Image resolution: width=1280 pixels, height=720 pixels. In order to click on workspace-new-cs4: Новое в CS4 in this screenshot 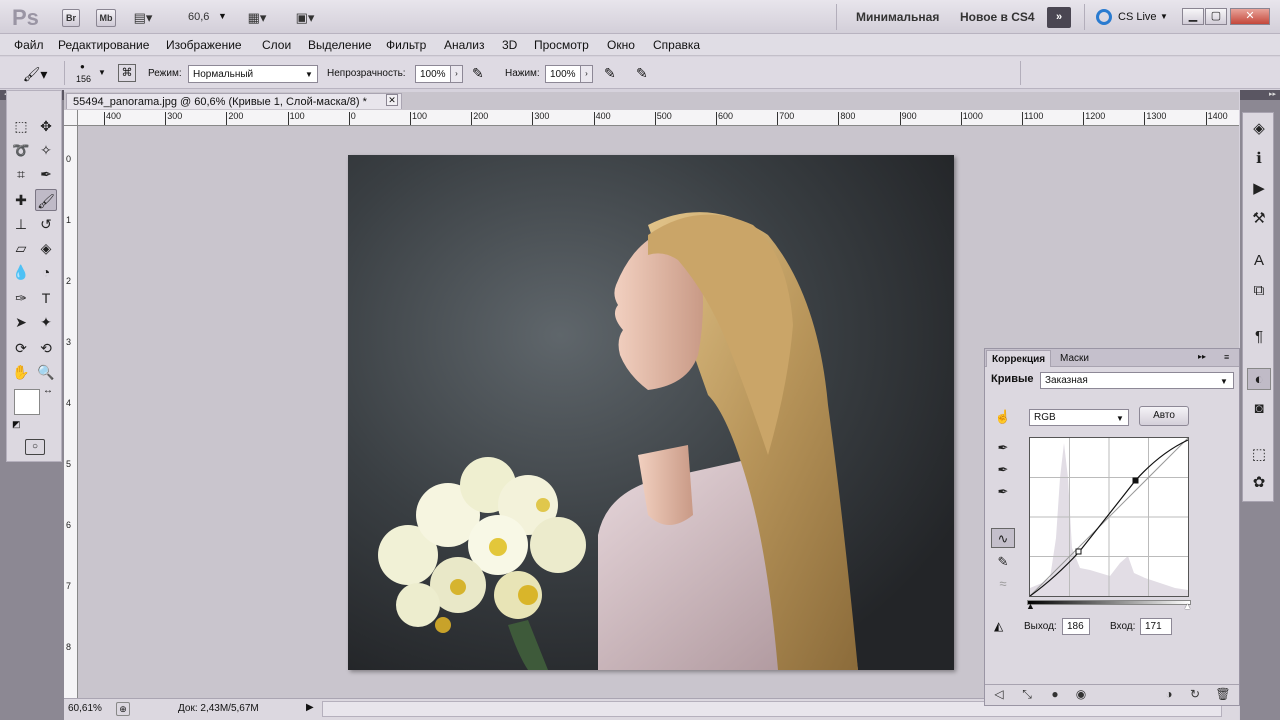, I will do `click(997, 17)`.